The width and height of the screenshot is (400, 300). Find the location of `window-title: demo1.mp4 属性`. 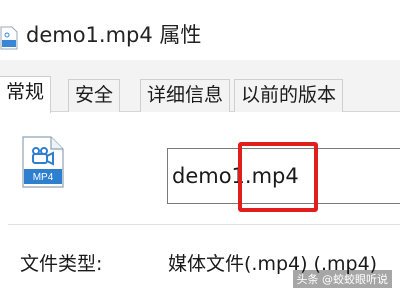

window-title: demo1.mp4 属性 is located at coordinates (114, 35).